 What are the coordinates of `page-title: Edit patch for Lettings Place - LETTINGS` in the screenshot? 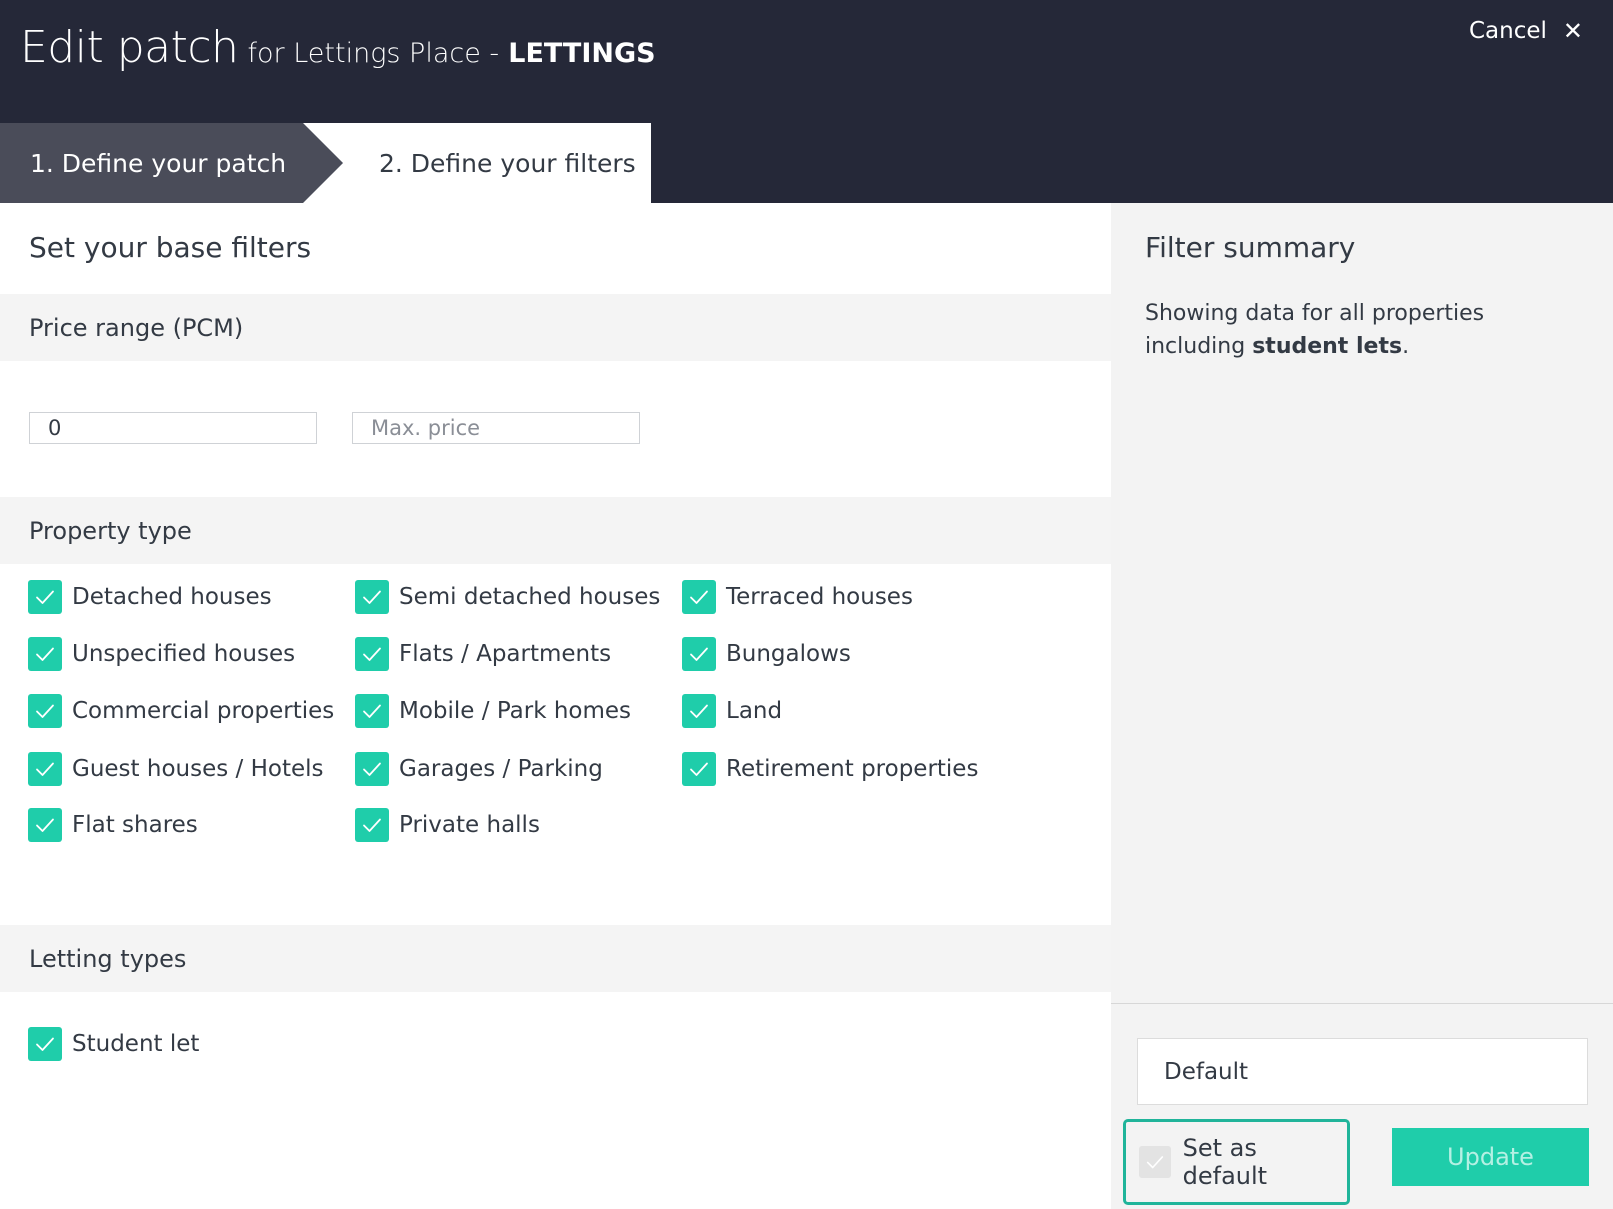 It's located at (338, 47).